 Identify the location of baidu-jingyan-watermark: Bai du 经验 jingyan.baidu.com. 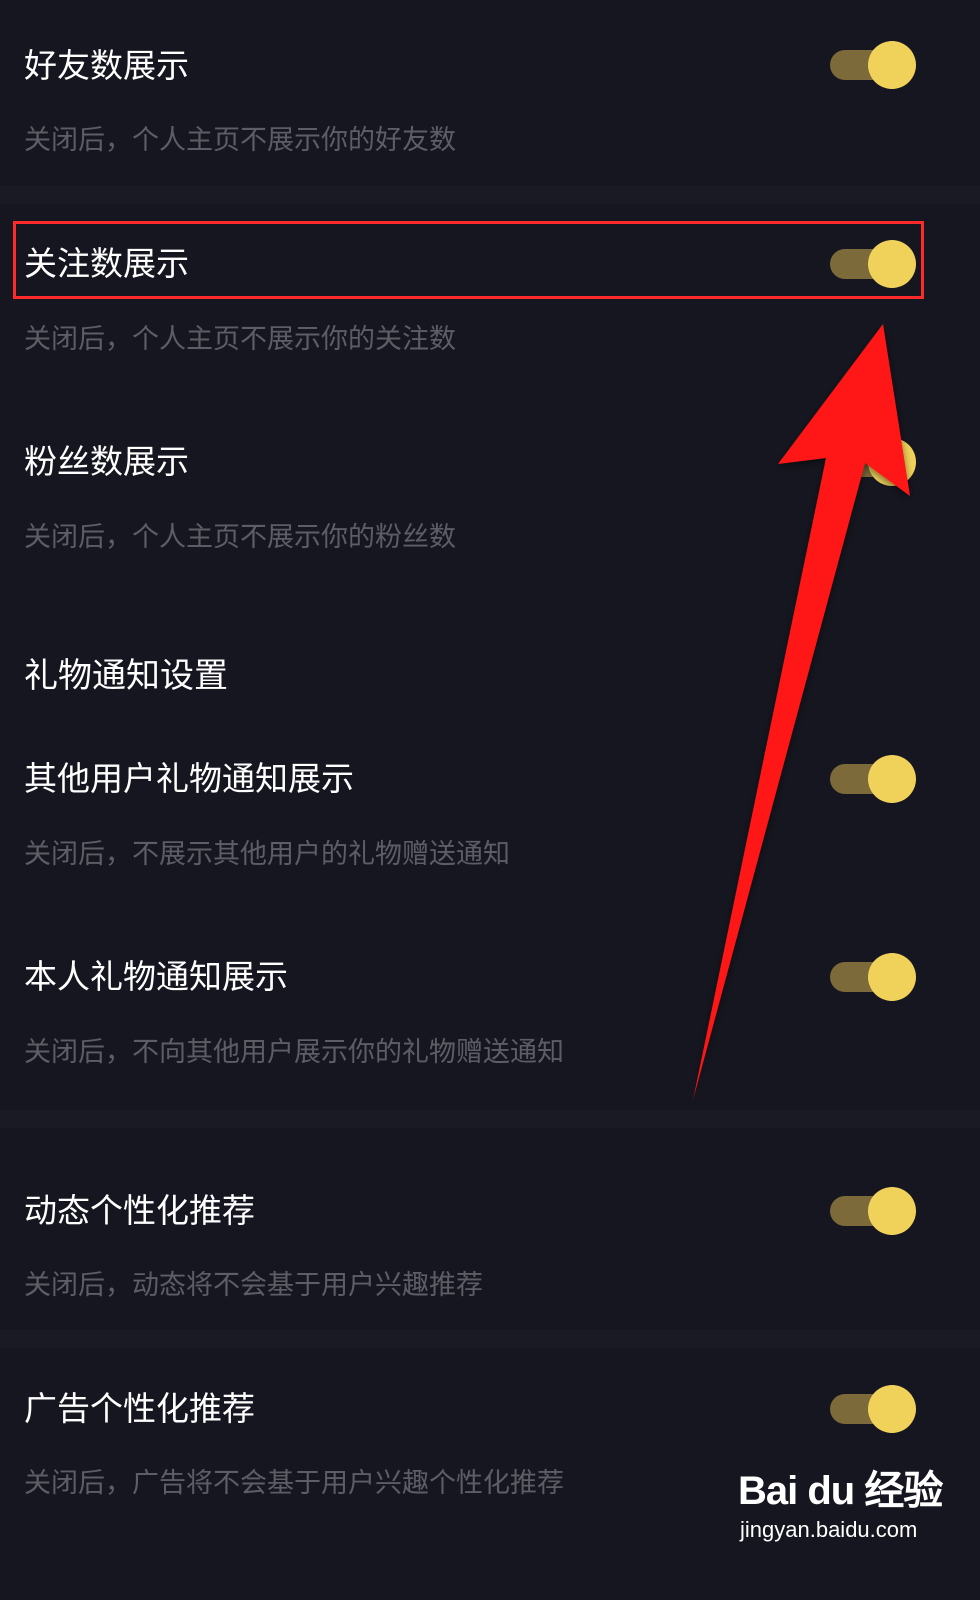
(840, 1508).